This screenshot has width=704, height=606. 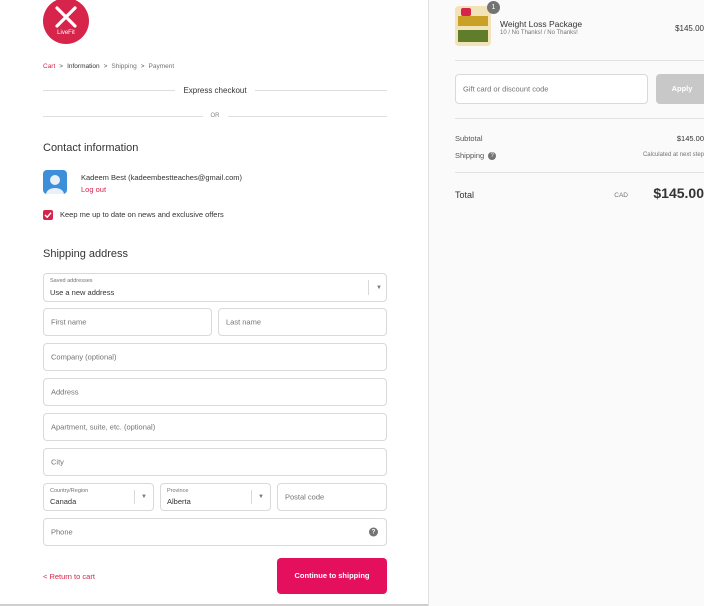 What do you see at coordinates (673, 155) in the screenshot?
I see `shipping-value: Calculated at next step` at bounding box center [673, 155].